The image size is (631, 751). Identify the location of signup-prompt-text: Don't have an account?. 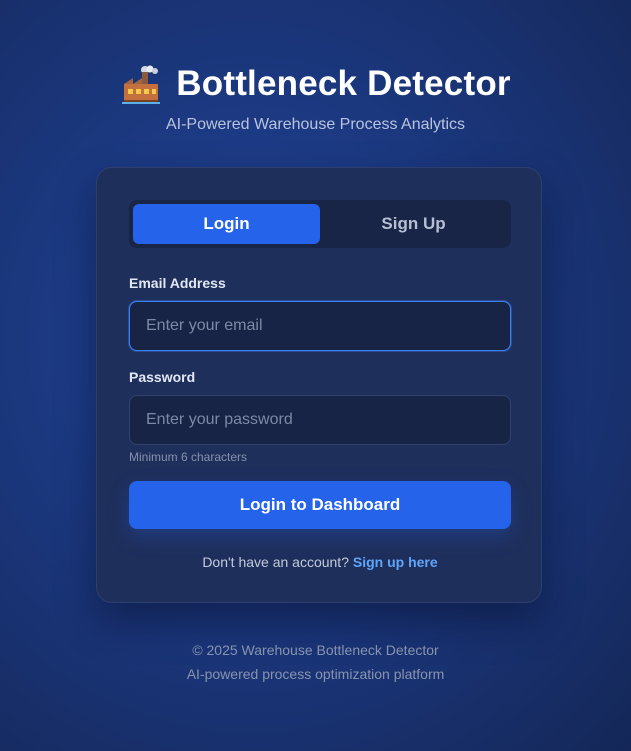
(277, 562).